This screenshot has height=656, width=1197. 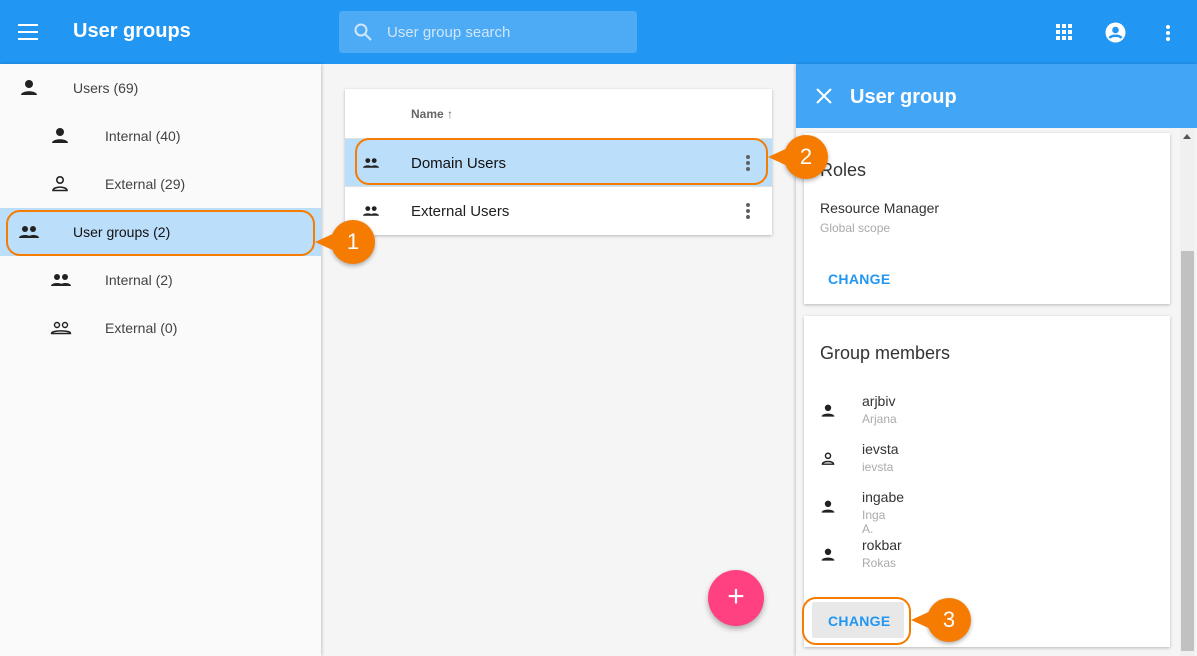 What do you see at coordinates (160, 88) in the screenshot?
I see `sidebar-item-users: Users (69)` at bounding box center [160, 88].